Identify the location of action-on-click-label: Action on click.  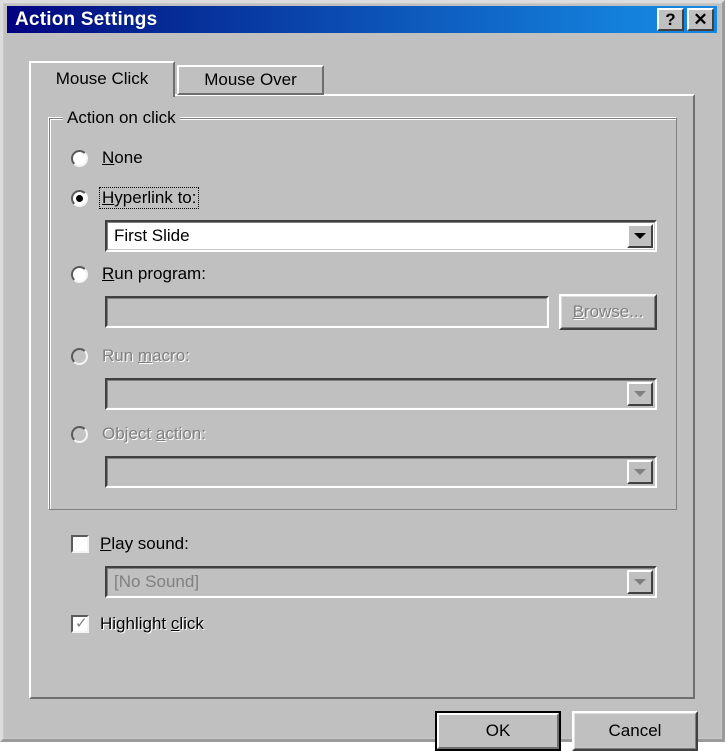
(121, 118).